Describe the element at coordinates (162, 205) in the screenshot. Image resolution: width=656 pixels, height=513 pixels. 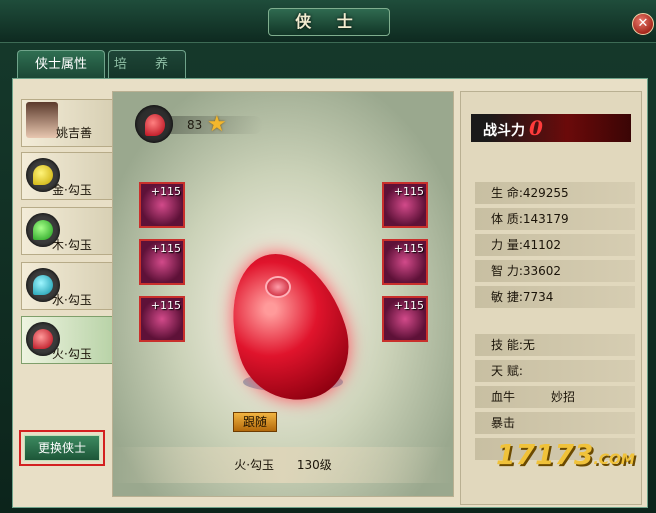
I see `equip-slot-1: +115` at that location.